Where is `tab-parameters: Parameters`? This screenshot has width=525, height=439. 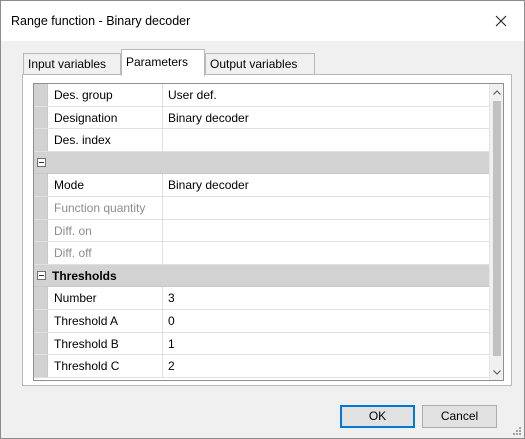 tab-parameters: Parameters is located at coordinates (163, 62).